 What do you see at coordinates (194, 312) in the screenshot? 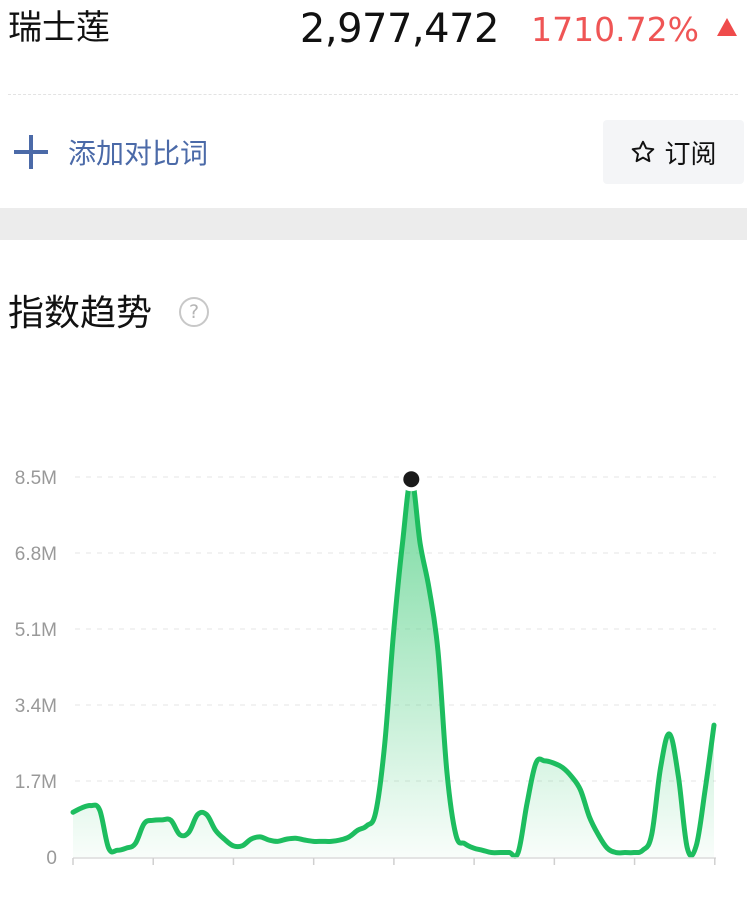
I see `help-icon: ?` at bounding box center [194, 312].